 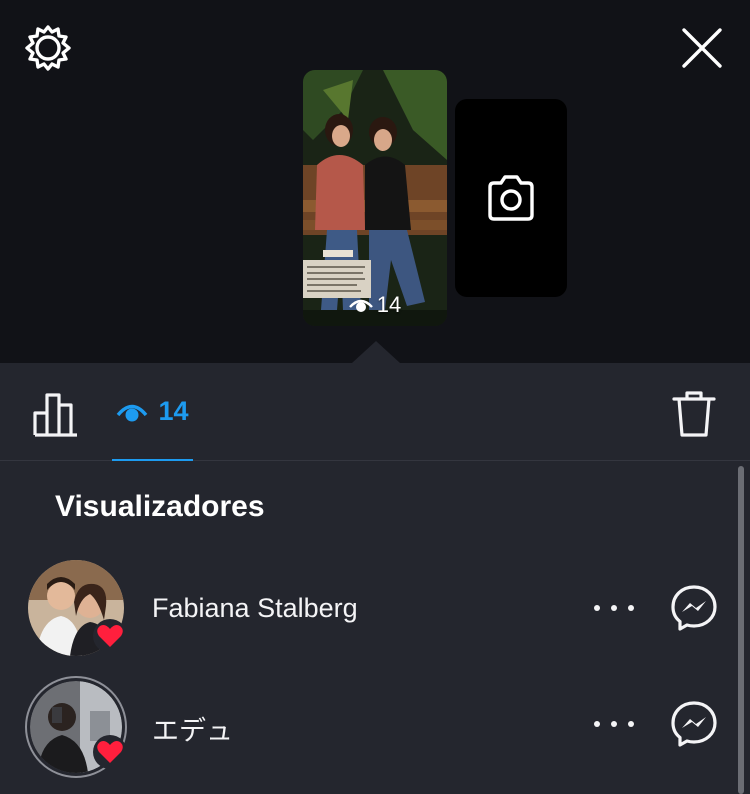 I want to click on bar-chart-icon, so click(x=55, y=415).